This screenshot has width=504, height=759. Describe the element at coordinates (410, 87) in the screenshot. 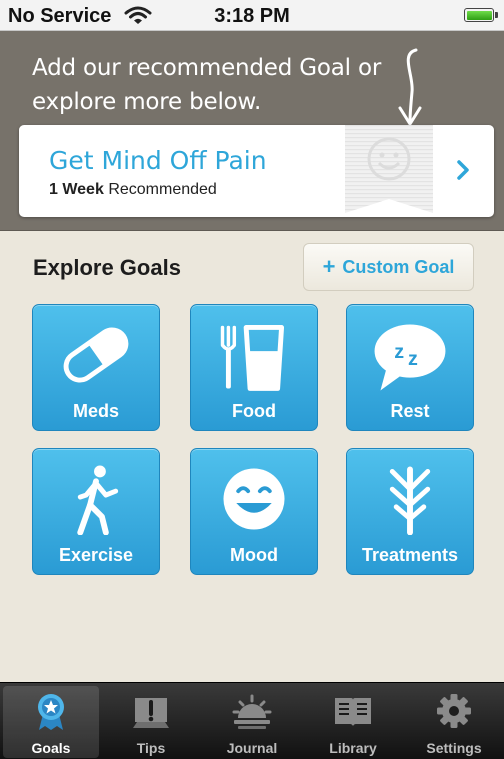

I see `arrow-down-icon` at that location.